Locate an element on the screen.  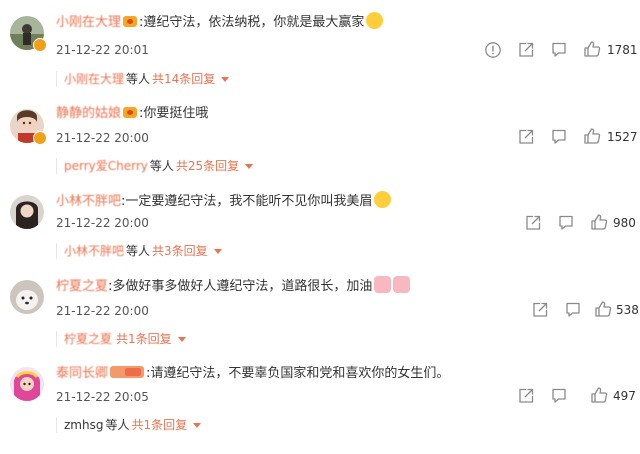
comment-line: 柠夏之夏:多做好事多做好人遵纪守法，道路很长，加油 is located at coordinates (233, 286).